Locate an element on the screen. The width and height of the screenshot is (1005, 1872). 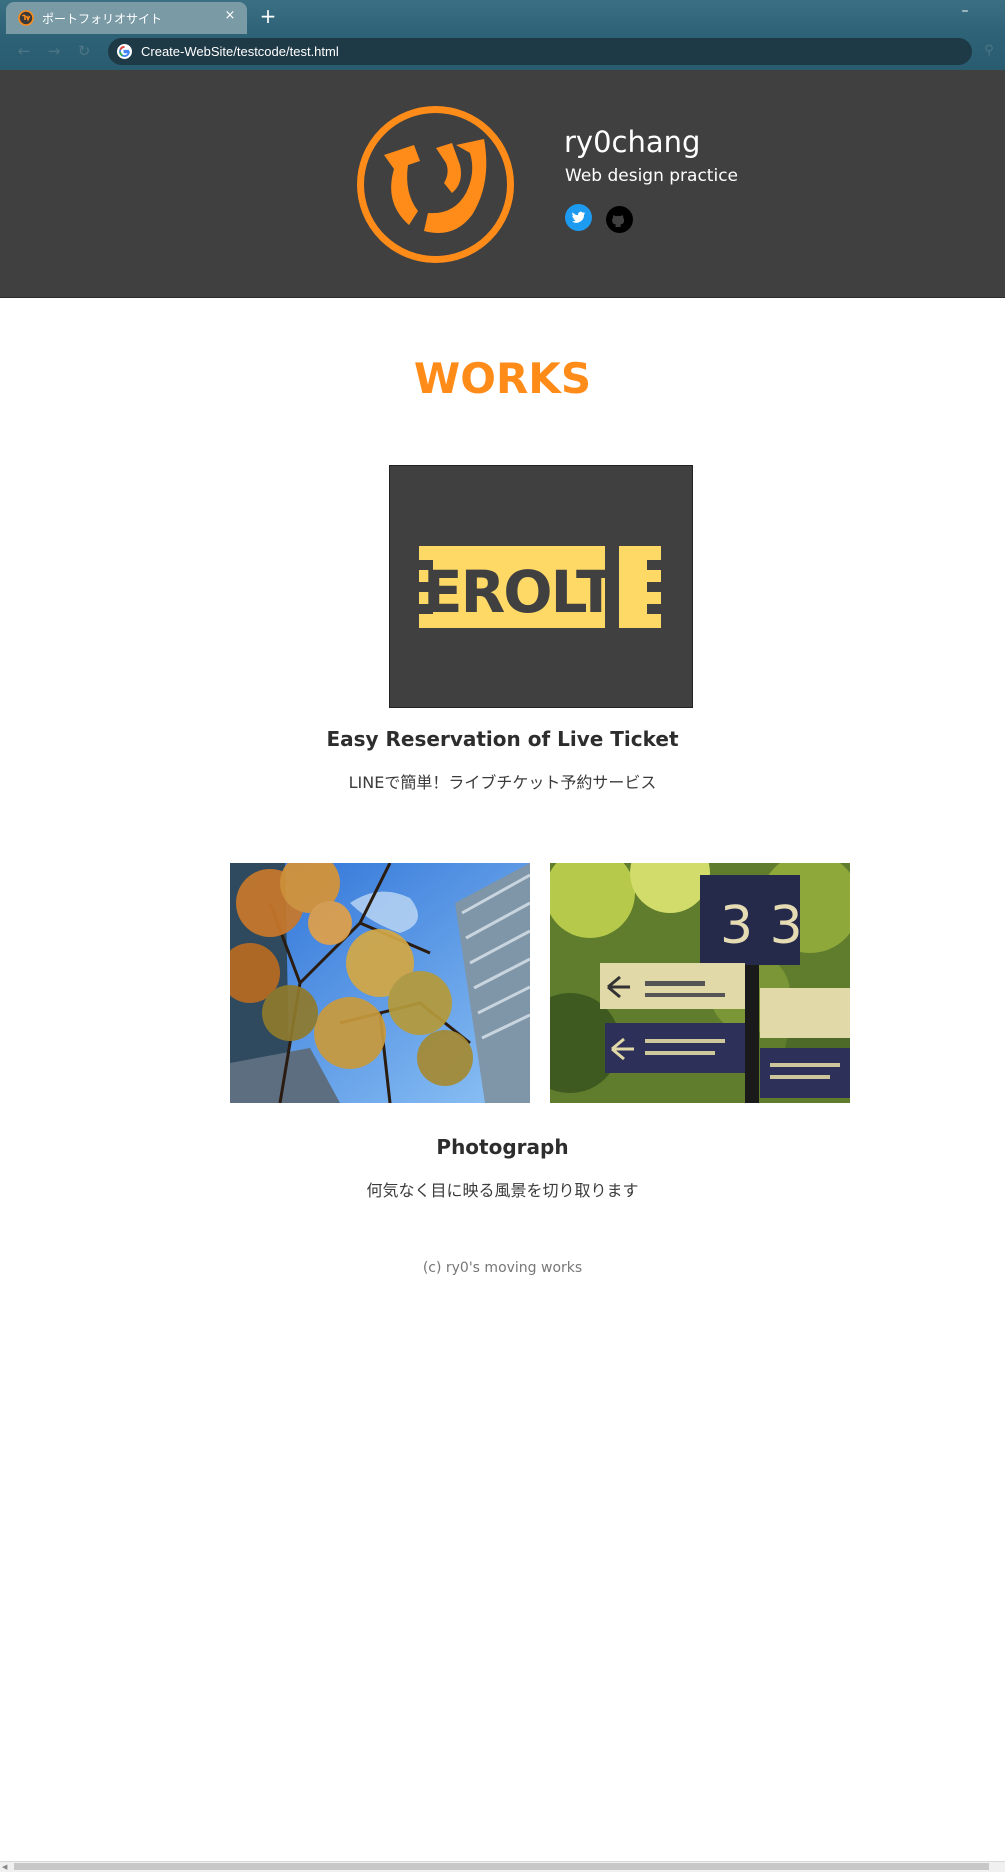
forward-button: → is located at coordinates (54, 51).